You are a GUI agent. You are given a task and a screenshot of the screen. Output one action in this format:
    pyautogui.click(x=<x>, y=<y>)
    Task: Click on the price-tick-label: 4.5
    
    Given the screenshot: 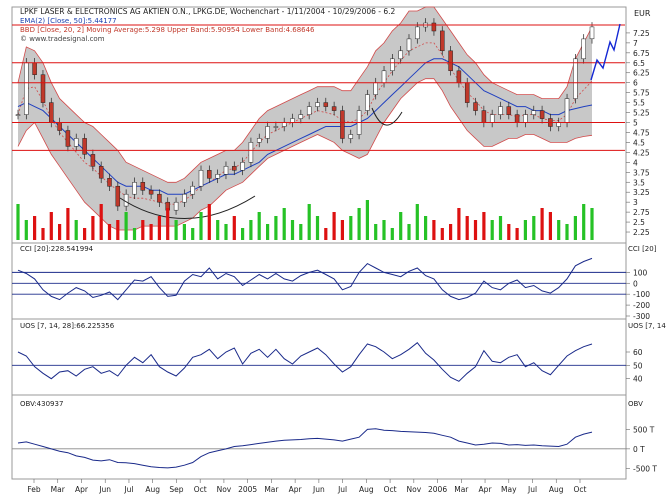 What is the action you would take?
    pyautogui.click(x=639, y=142)
    